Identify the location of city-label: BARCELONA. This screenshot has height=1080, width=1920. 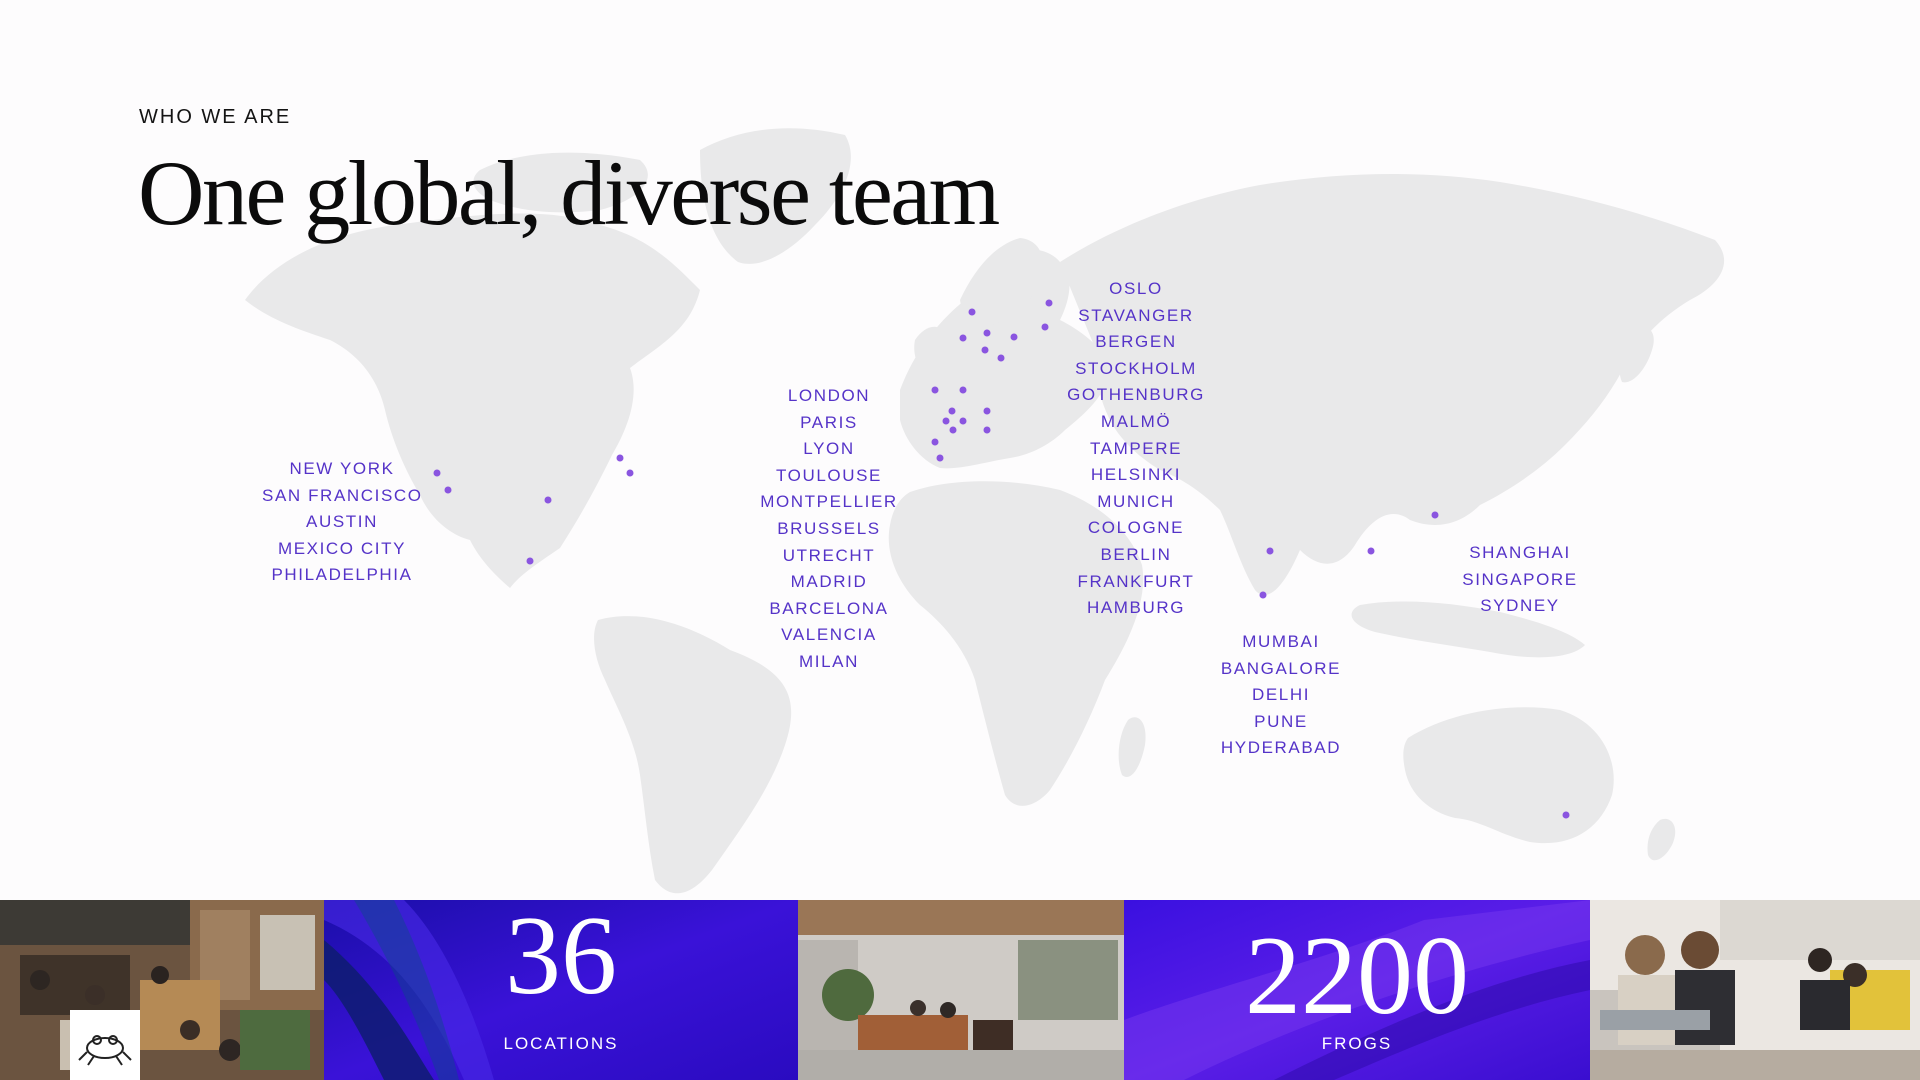
(829, 608).